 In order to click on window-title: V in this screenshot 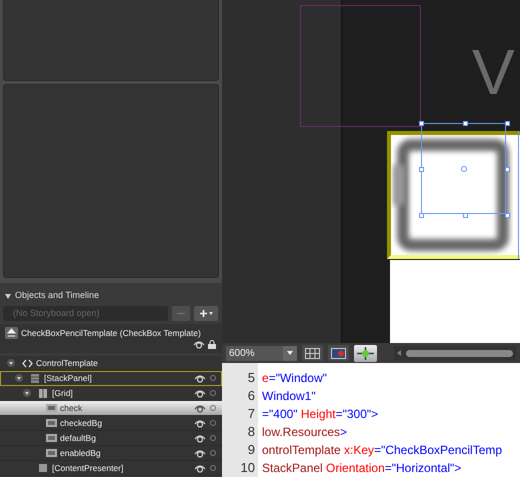, I will do `click(493, 72)`.